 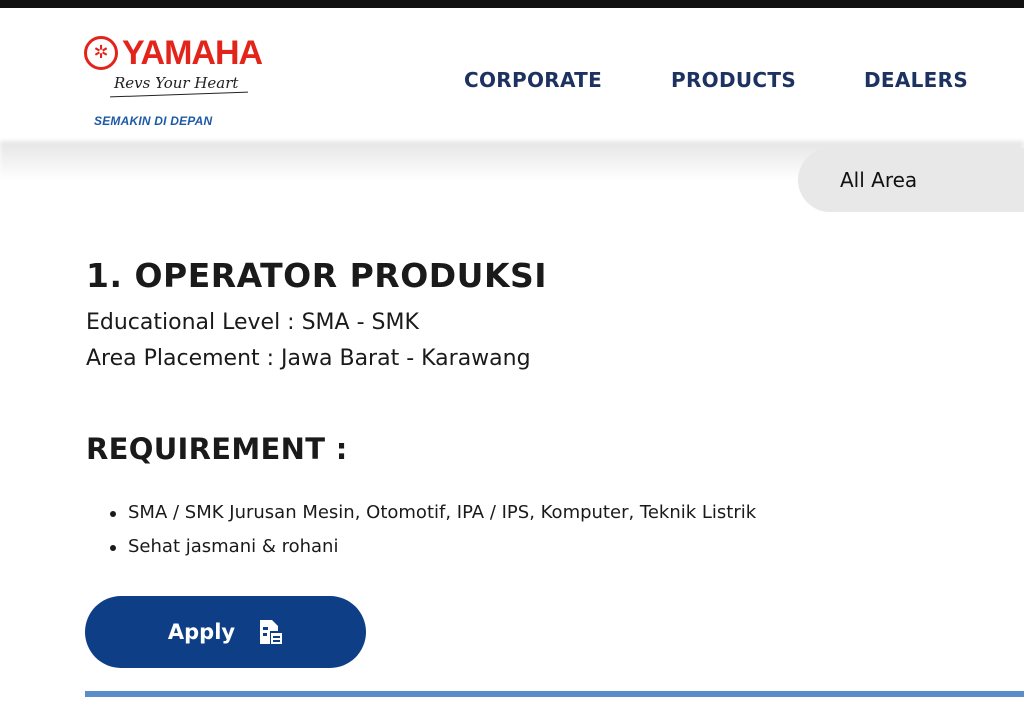 What do you see at coordinates (733, 80) in the screenshot?
I see `nav-products: PRODUCTS` at bounding box center [733, 80].